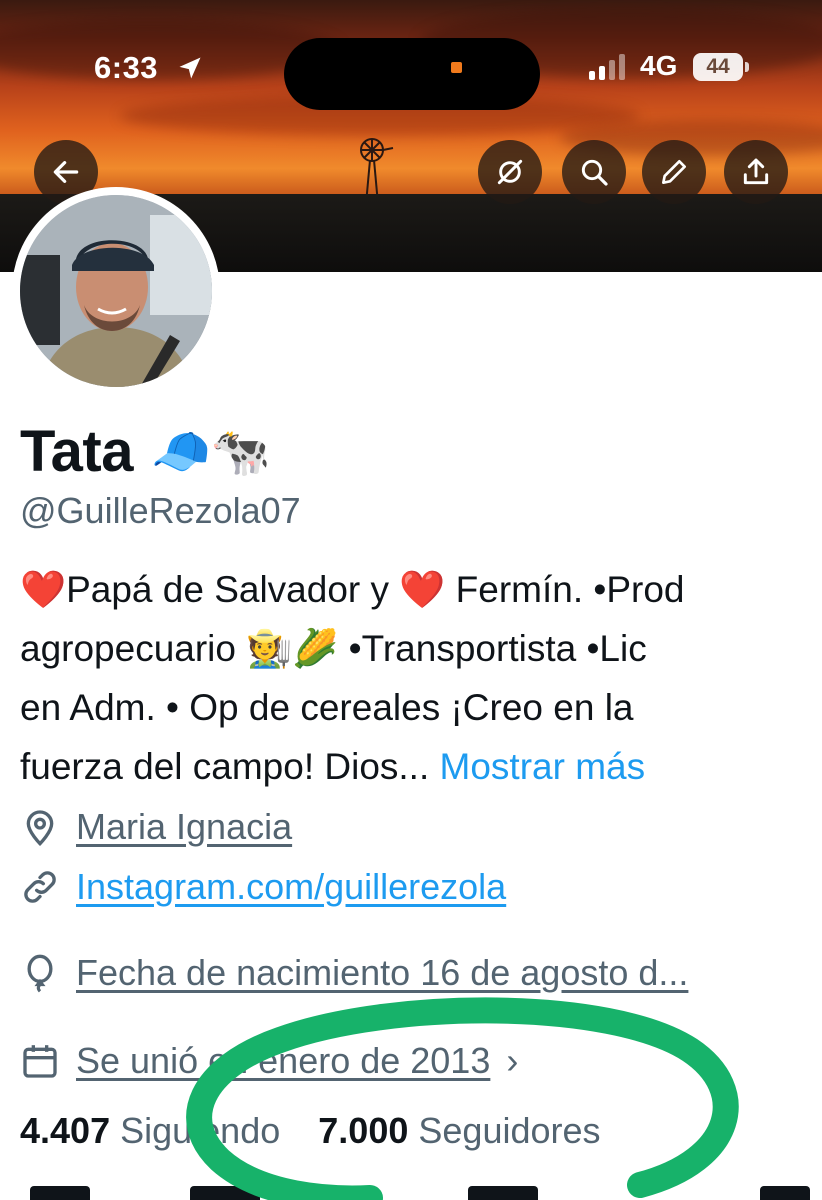 The width and height of the screenshot is (822, 1200). Describe the element at coordinates (543, 766) in the screenshot. I see `show-more-link: Mostrar más` at that location.